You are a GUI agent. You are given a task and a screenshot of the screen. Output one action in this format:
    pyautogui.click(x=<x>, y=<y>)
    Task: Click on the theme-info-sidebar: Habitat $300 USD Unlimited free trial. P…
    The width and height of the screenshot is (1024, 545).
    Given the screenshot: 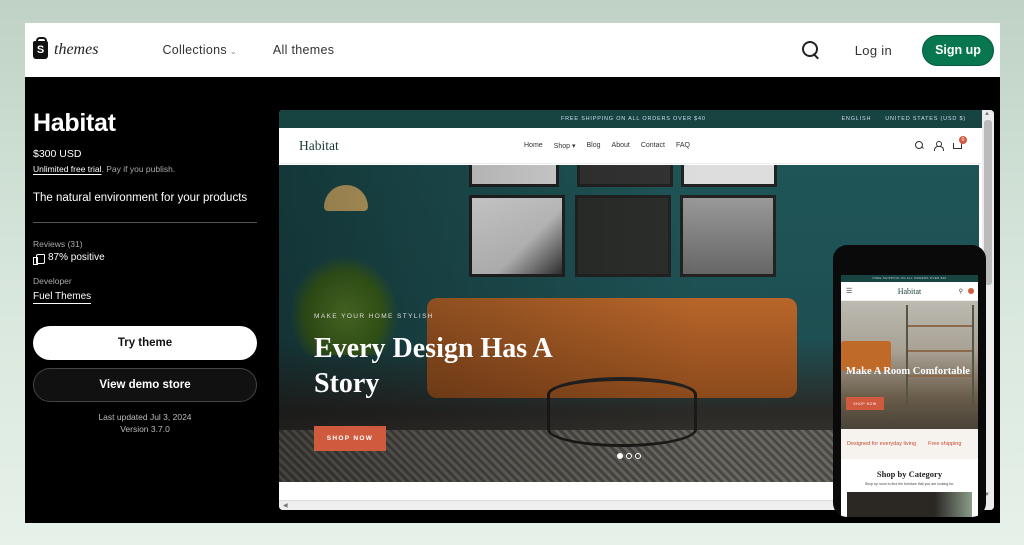 What is the action you would take?
    pyautogui.click(x=145, y=272)
    